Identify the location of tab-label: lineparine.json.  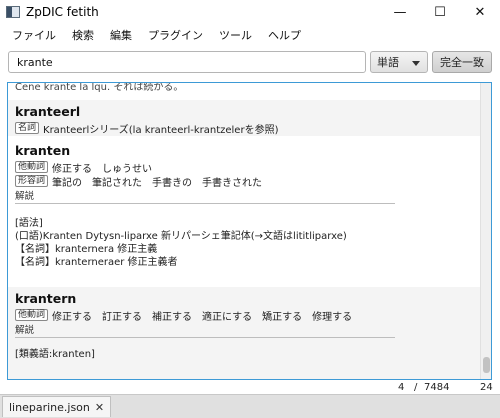
(49, 407).